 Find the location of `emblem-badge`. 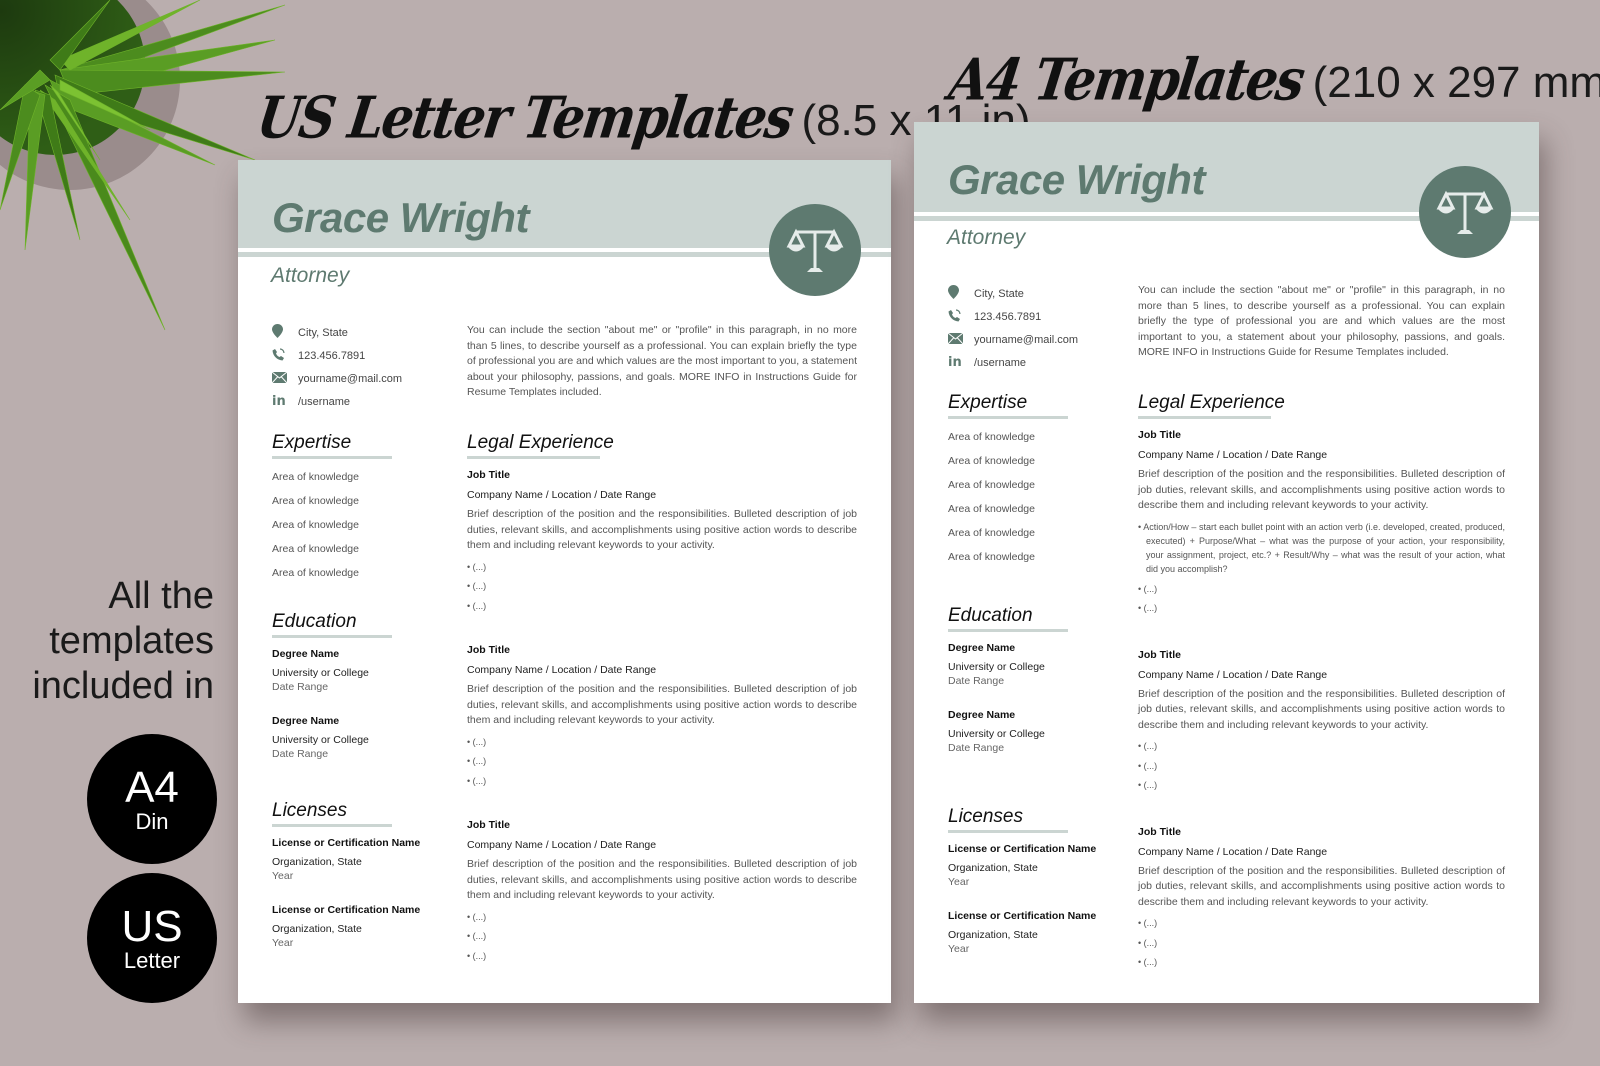

emblem-badge is located at coordinates (1465, 212).